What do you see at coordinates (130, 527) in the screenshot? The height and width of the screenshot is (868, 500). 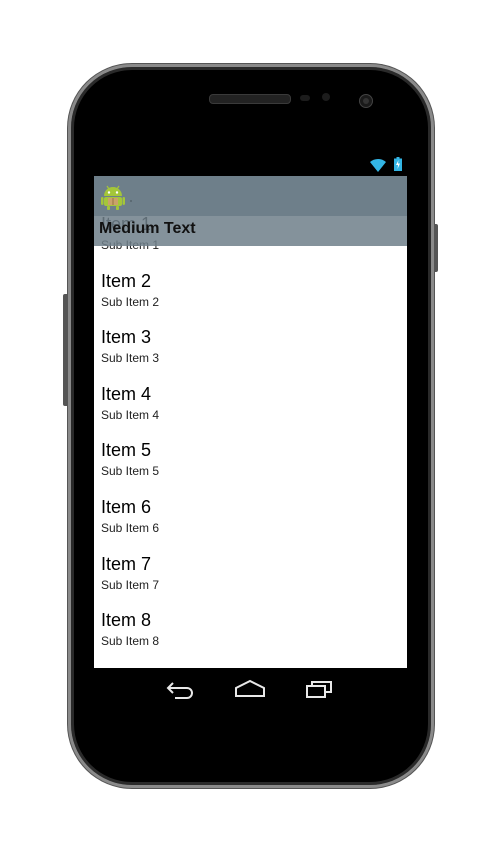 I see `list-item-subtitle: Sub Item 6` at bounding box center [130, 527].